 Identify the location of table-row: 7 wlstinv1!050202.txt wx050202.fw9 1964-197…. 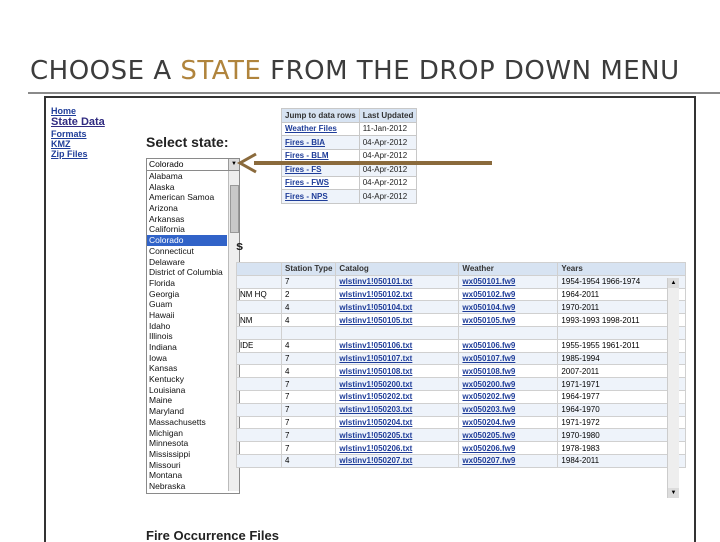
(461, 396).